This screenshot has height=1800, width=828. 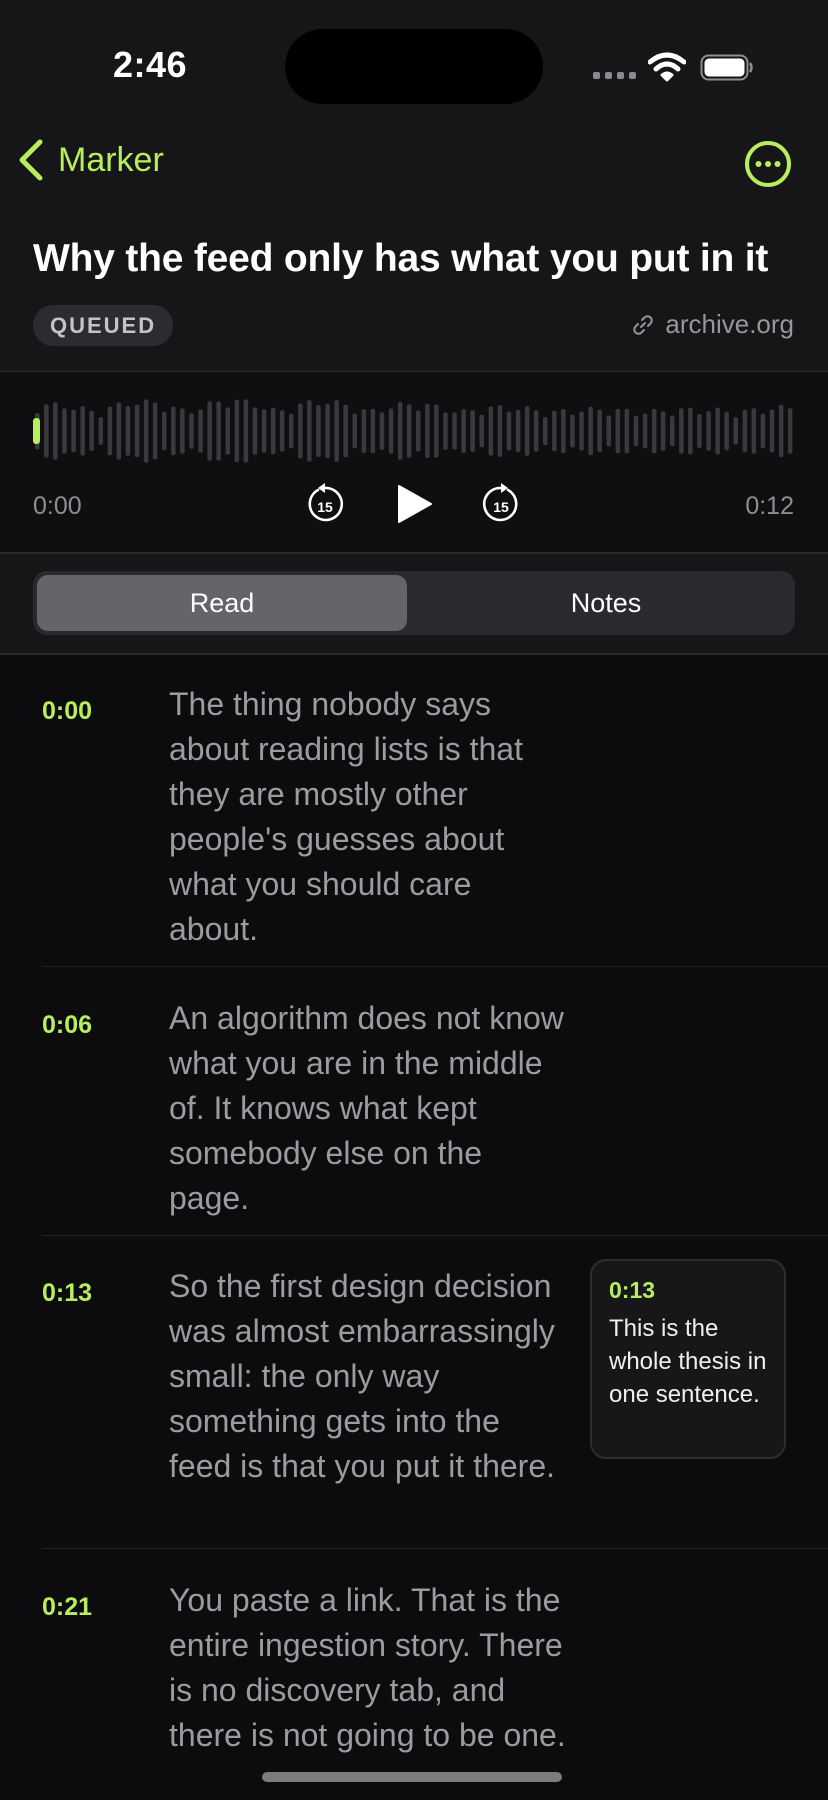 What do you see at coordinates (401, 258) in the screenshot?
I see `article-title: Why the feed only has what you put in it` at bounding box center [401, 258].